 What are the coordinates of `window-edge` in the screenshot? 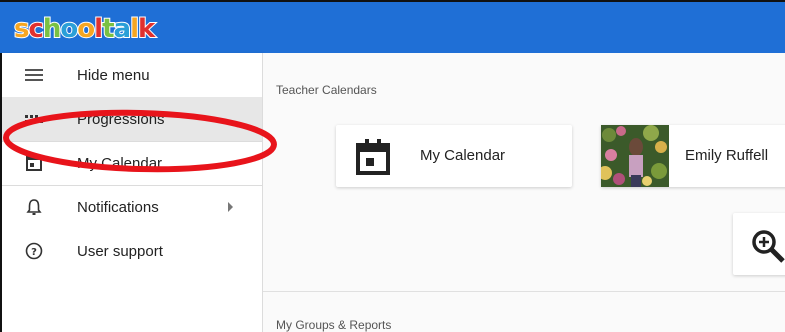 It's located at (1, 192).